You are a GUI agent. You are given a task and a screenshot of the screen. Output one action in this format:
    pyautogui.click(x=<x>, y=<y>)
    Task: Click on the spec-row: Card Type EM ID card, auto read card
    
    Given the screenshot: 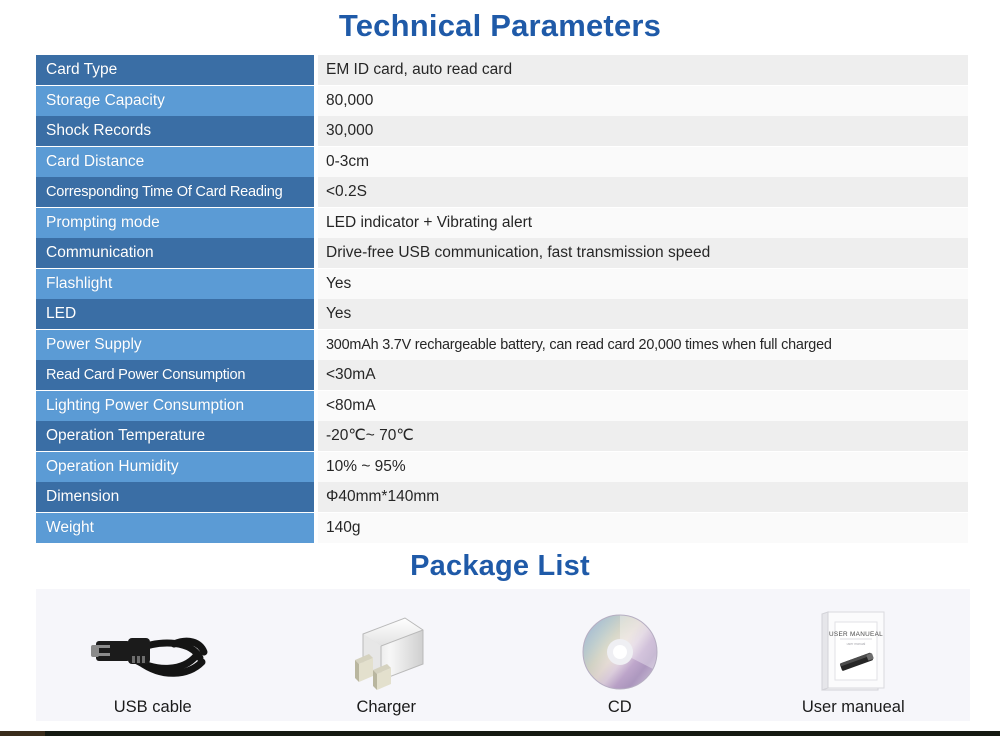 What is the action you would take?
    pyautogui.click(x=502, y=70)
    